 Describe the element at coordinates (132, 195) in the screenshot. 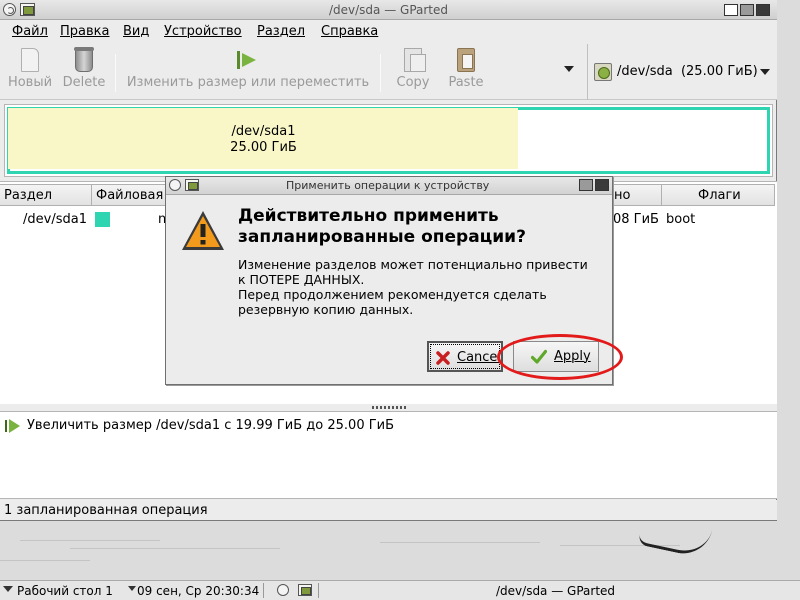

I see `column-header-filesystem: Файловая` at that location.